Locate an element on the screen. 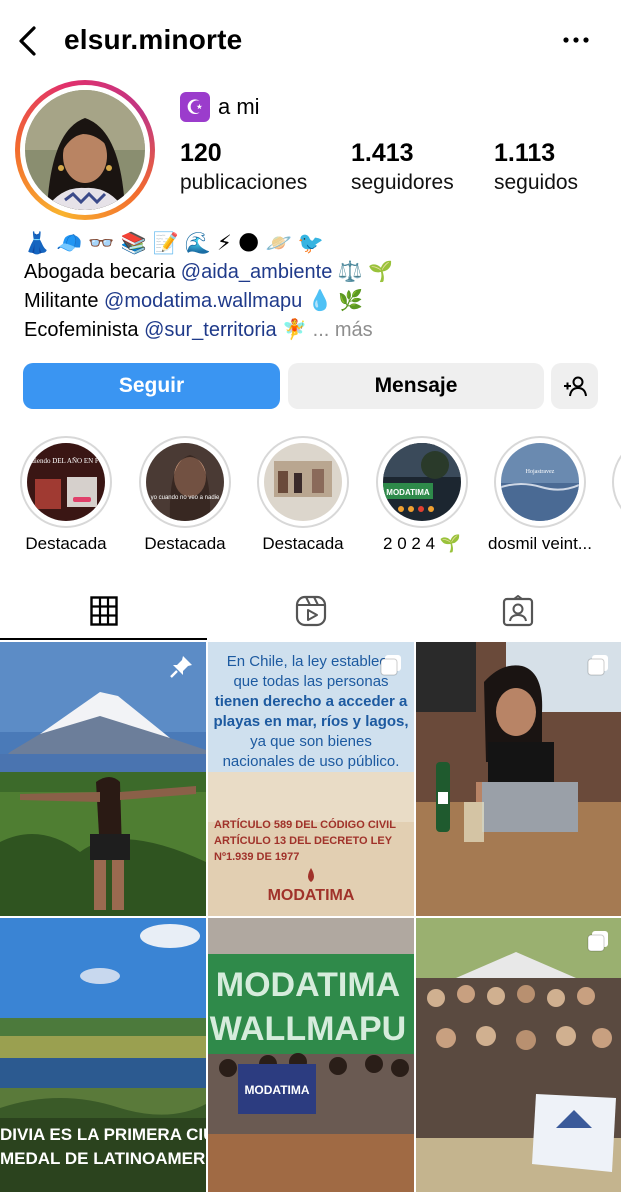  post-article-line: ARTÍCULO 13 DEL DECRETO LEY is located at coordinates (303, 840).